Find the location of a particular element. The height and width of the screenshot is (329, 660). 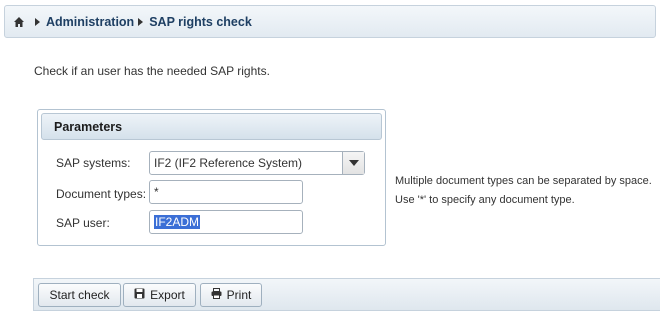

breadcrumb: Administration SAP rights check is located at coordinates (330, 21).